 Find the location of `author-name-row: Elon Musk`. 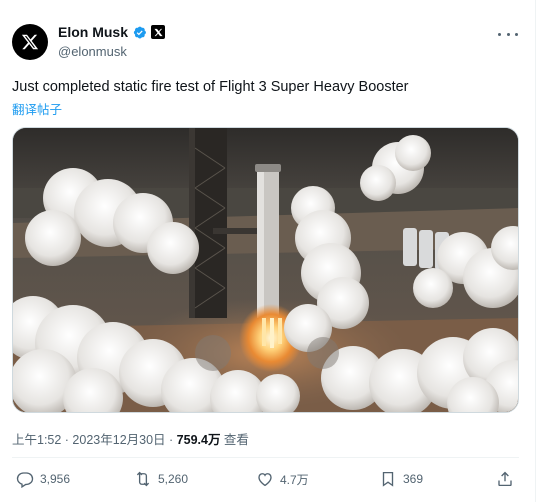

author-name-row: Elon Musk is located at coordinates (112, 32).